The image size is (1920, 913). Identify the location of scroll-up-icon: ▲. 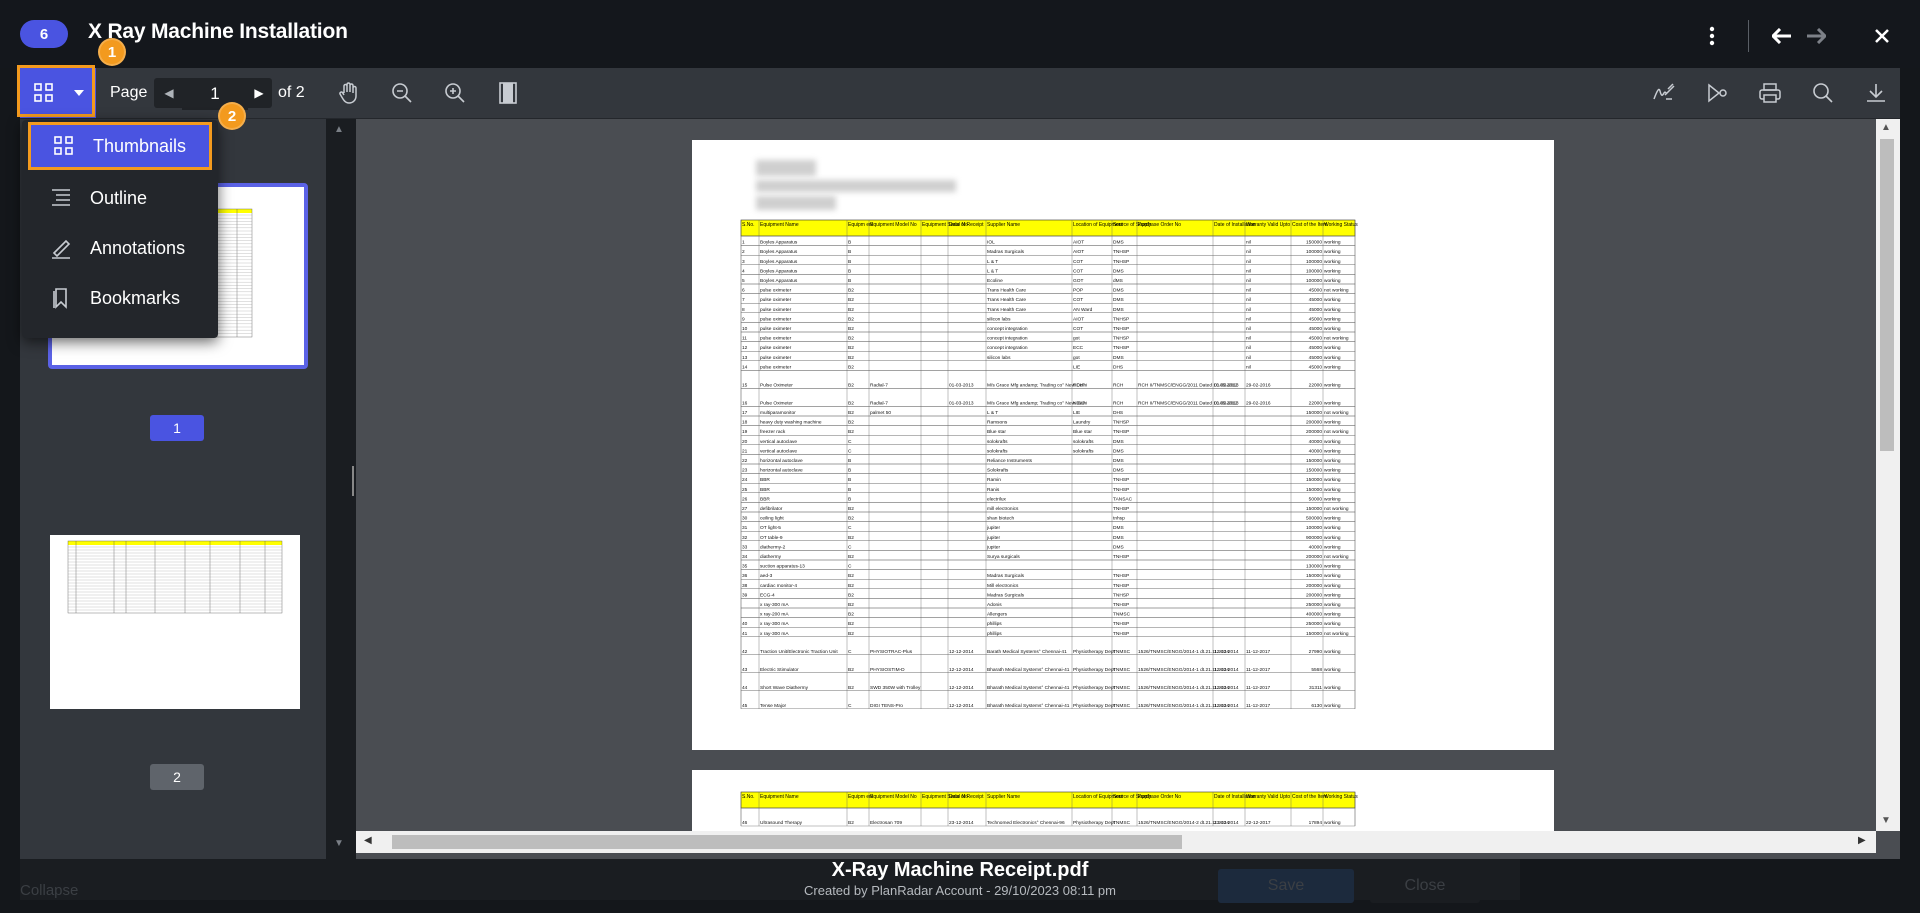
(1886, 127).